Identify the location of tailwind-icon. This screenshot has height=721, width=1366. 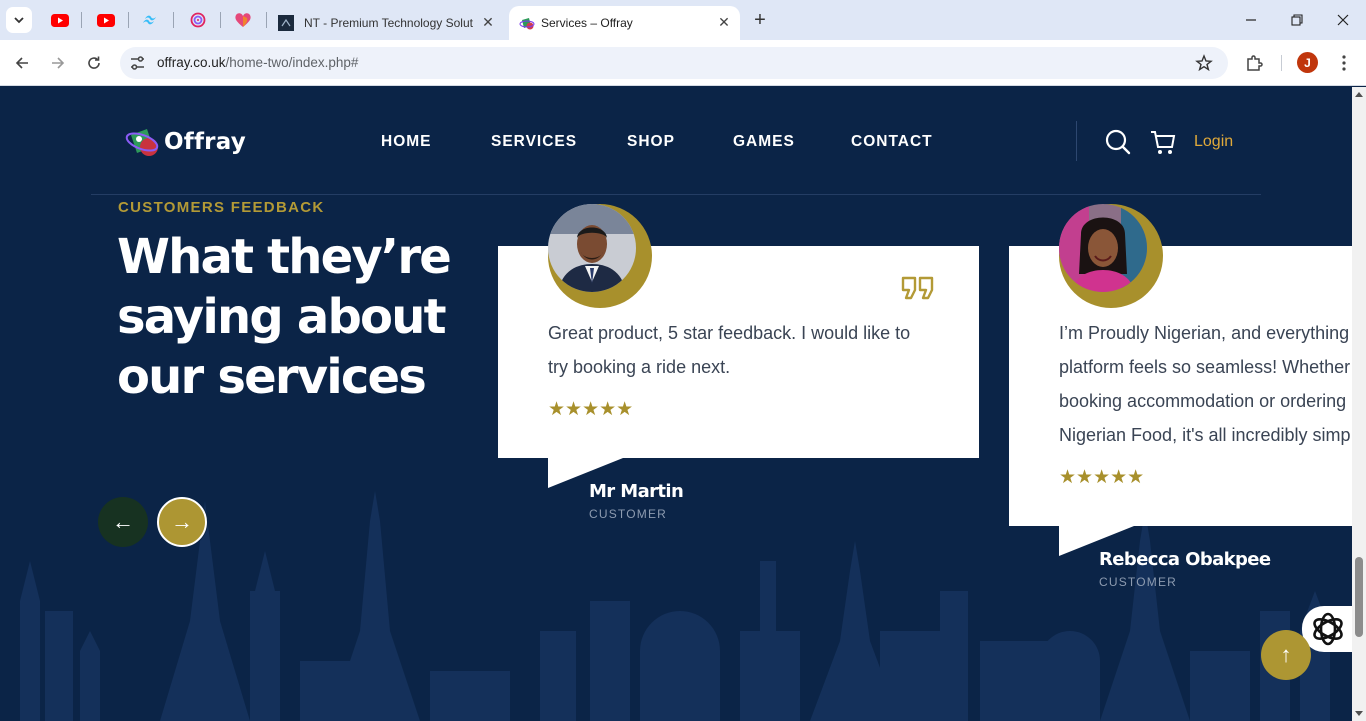
(149, 20).